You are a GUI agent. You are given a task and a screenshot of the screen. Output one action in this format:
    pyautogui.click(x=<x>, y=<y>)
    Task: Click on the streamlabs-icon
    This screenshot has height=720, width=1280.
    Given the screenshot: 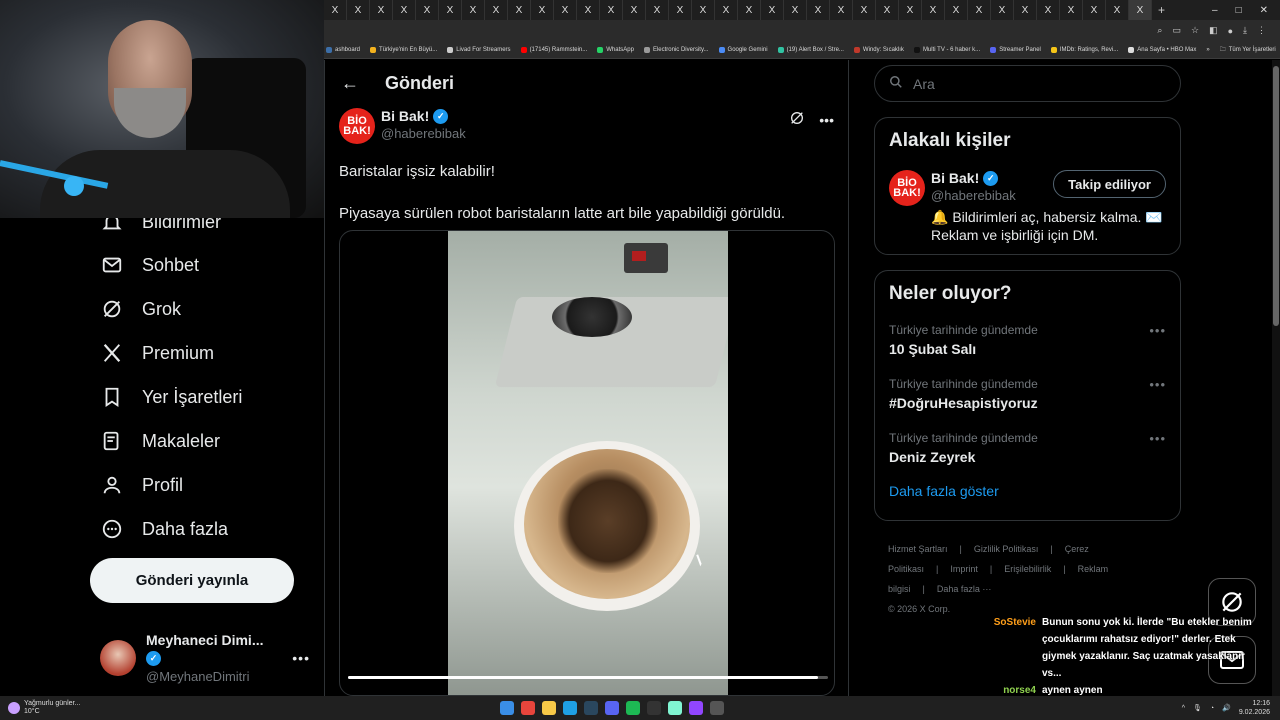 What is the action you would take?
    pyautogui.click(x=675, y=708)
    